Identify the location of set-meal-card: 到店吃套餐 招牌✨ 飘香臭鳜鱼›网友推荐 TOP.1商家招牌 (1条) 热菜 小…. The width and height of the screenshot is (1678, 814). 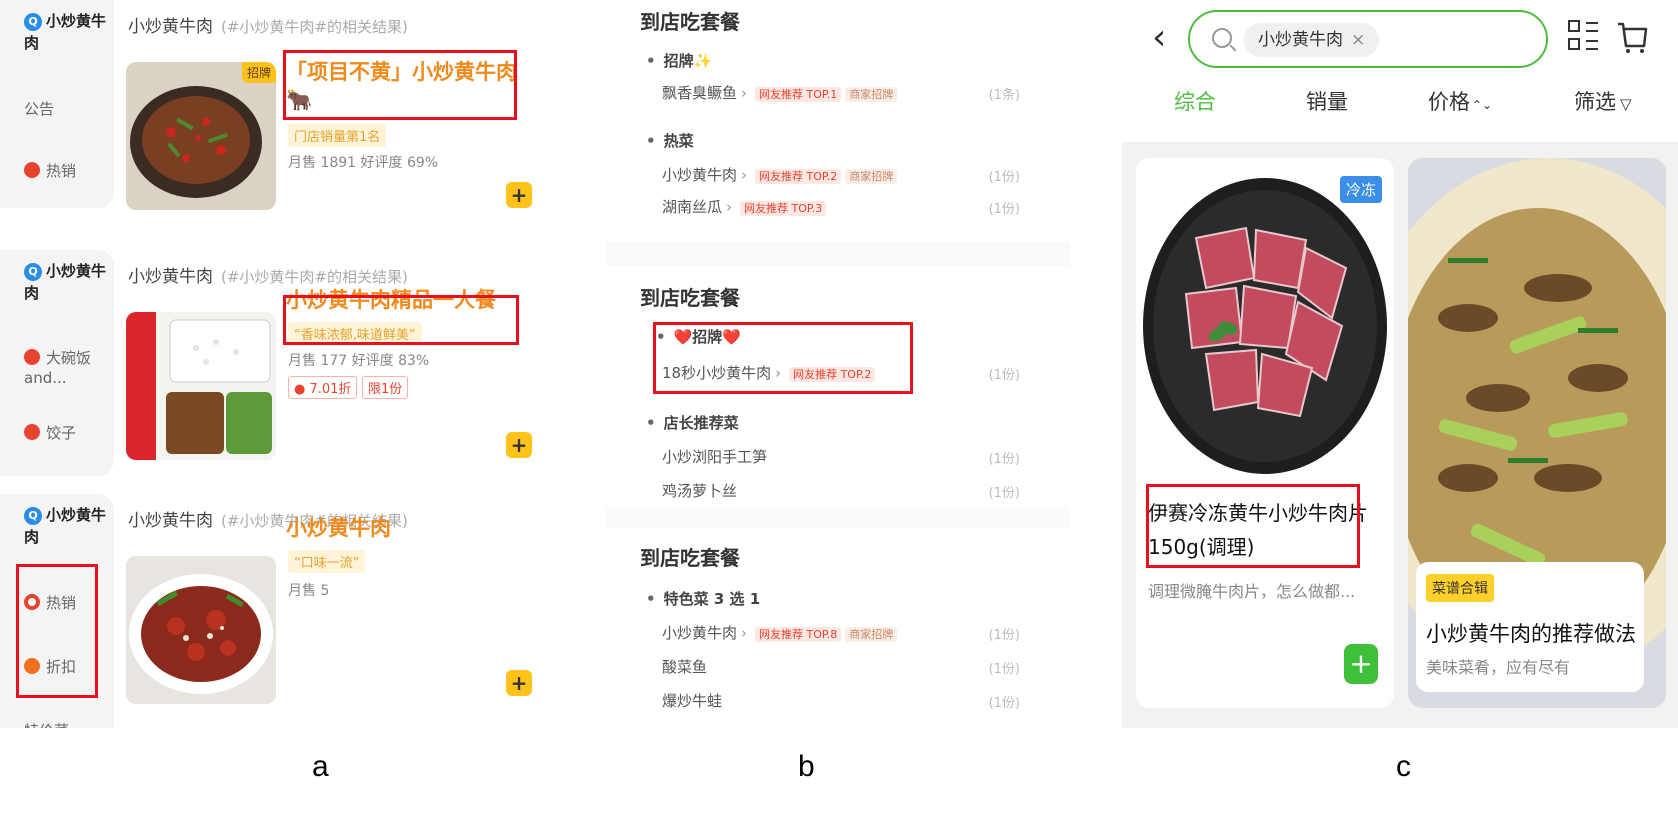
(838, 121).